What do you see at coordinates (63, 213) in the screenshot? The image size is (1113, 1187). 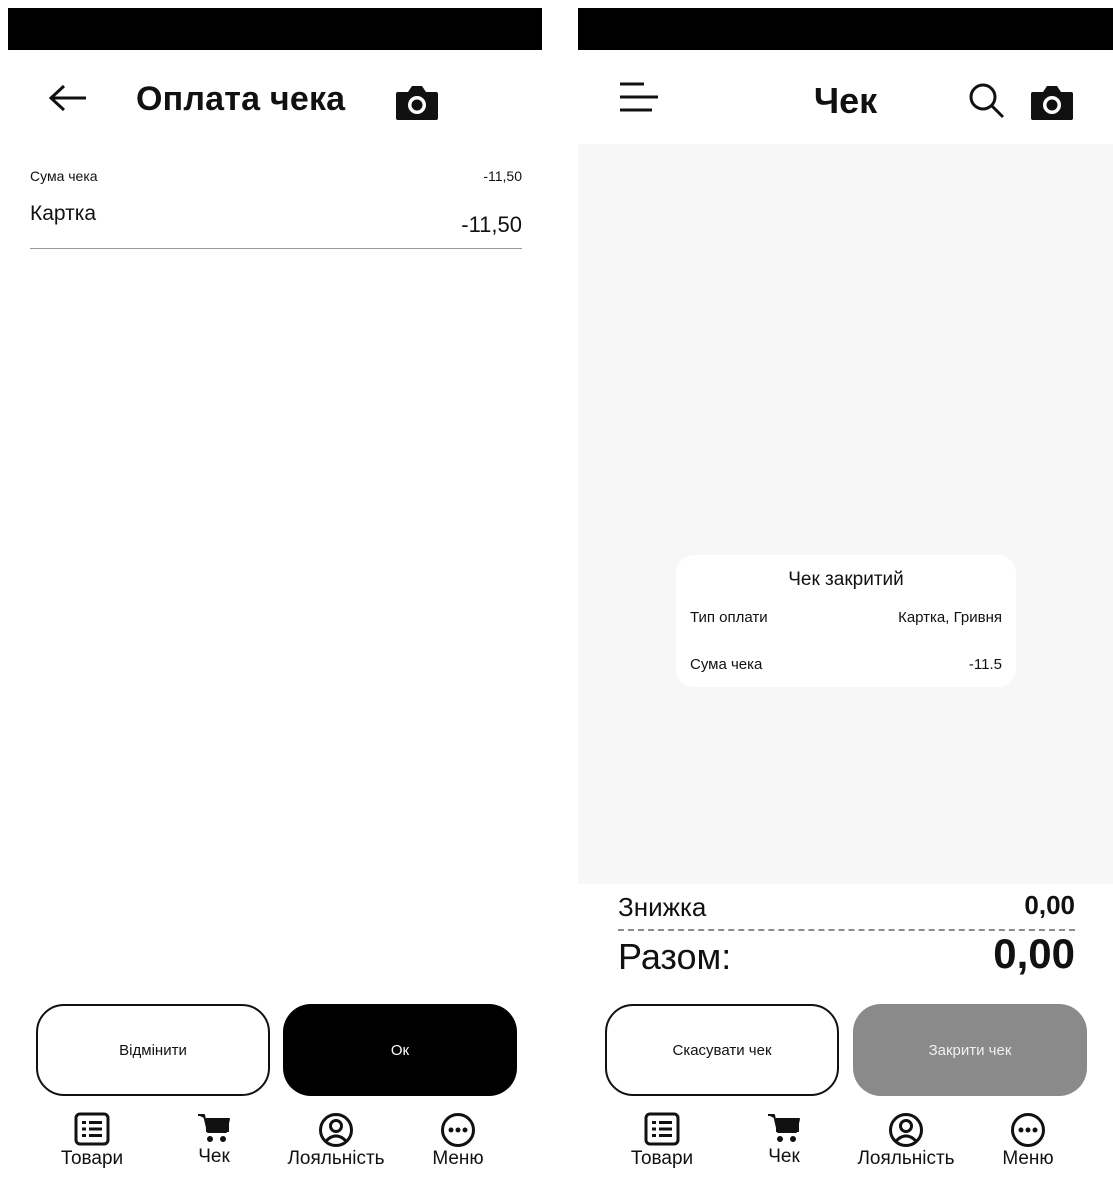 I see `payment-method-label: Картка` at bounding box center [63, 213].